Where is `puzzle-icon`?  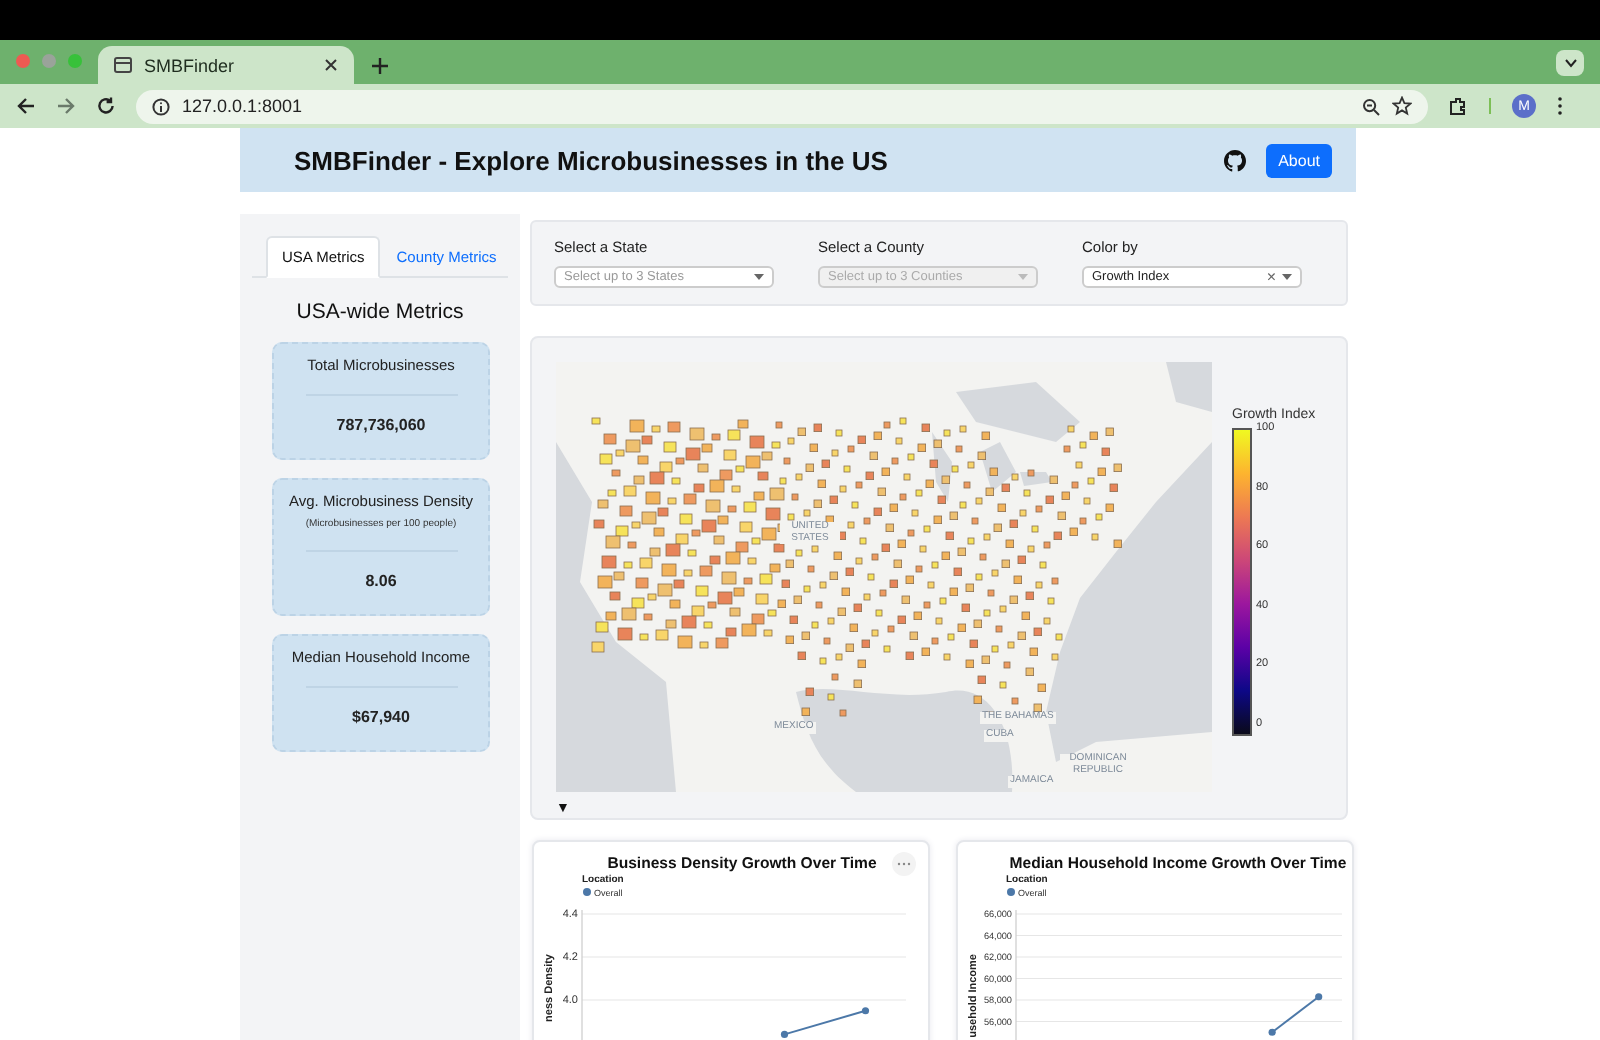 puzzle-icon is located at coordinates (1458, 106).